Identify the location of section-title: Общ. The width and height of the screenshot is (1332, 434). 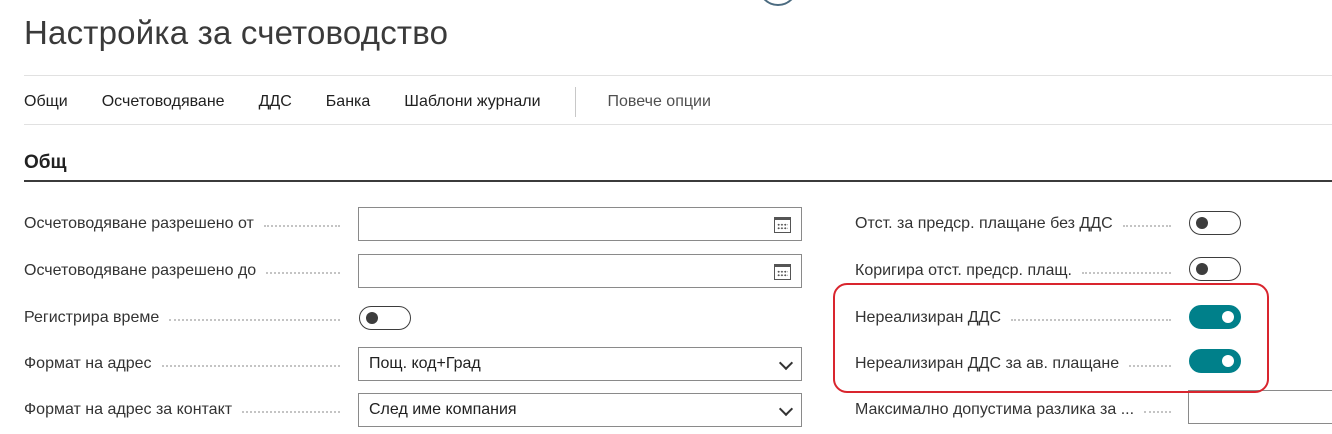
(45, 163).